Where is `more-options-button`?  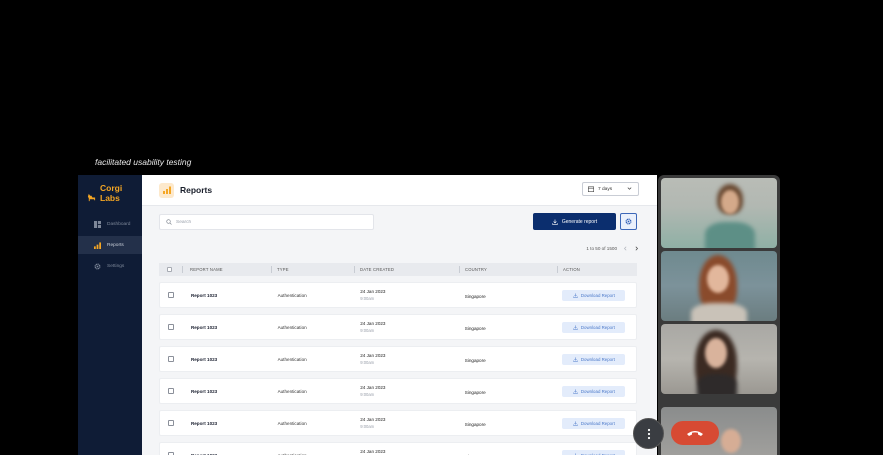
more-options-button is located at coordinates (648, 433).